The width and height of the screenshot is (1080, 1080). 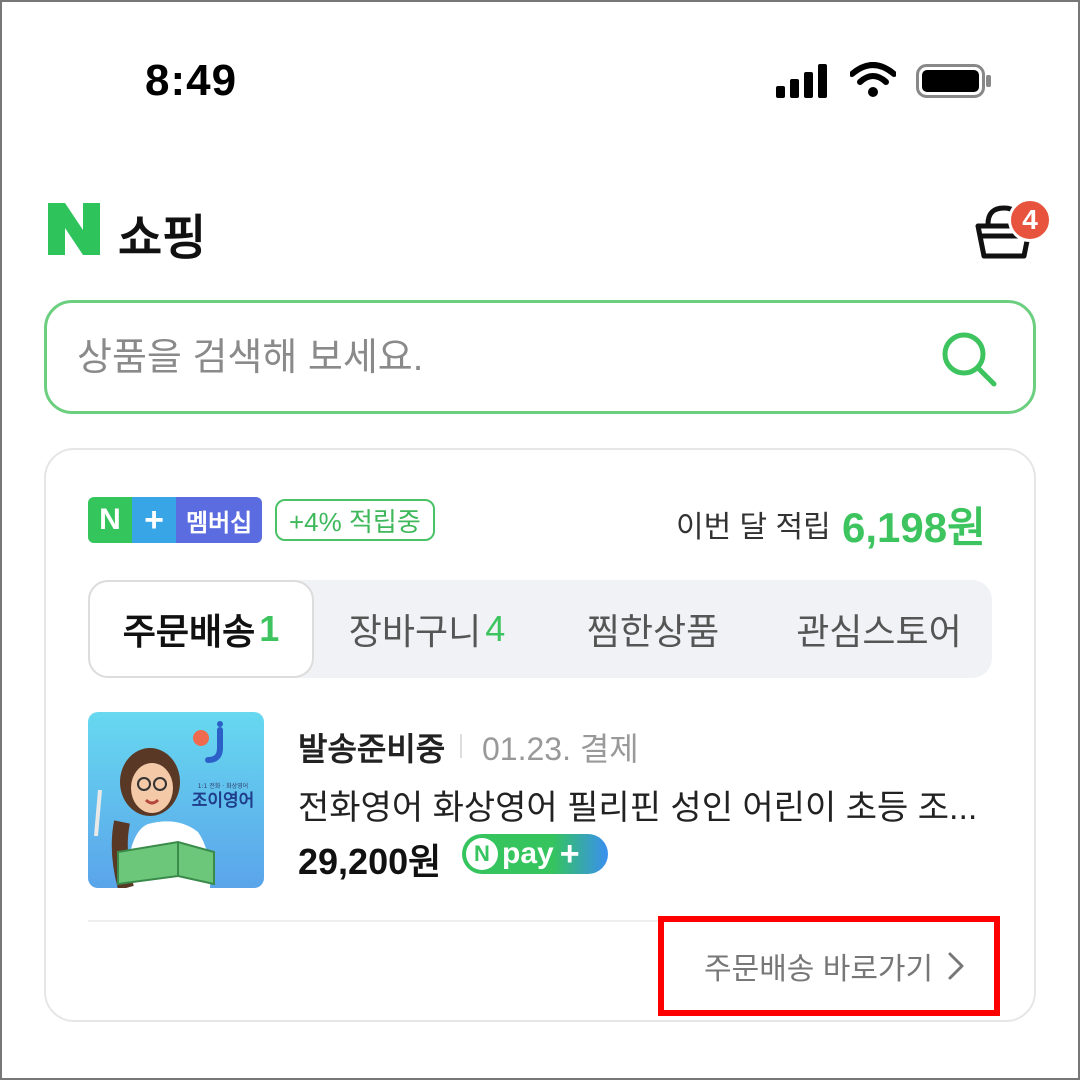 I want to click on tab-label: 장바구니, so click(x=415, y=631).